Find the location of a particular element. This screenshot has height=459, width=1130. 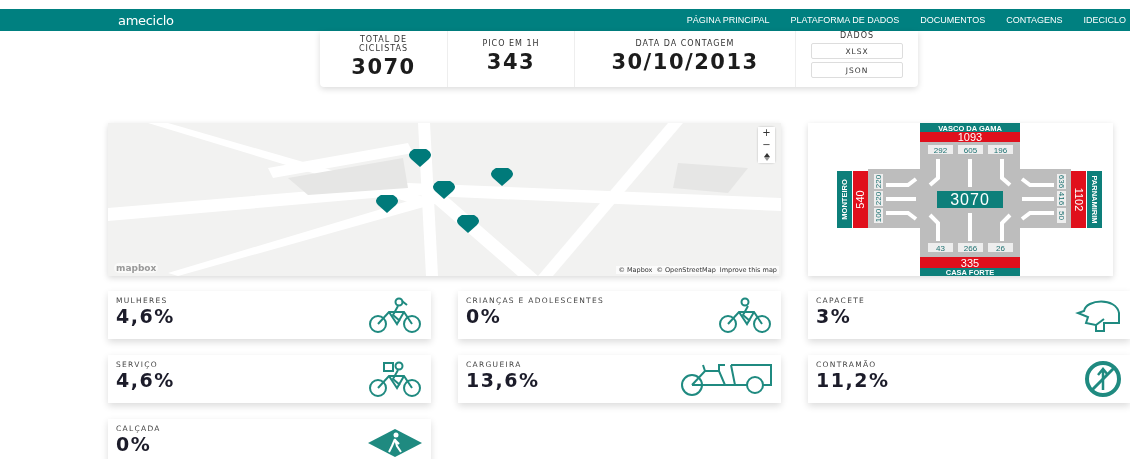

indicator-value: 13,6% is located at coordinates (503, 380).